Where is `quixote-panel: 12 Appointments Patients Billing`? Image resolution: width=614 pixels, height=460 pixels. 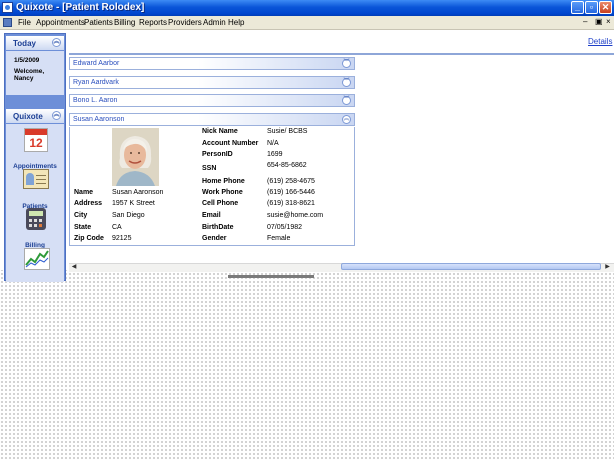
quixote-panel: 12 Appointments Patients Billing is located at coordinates (35, 203).